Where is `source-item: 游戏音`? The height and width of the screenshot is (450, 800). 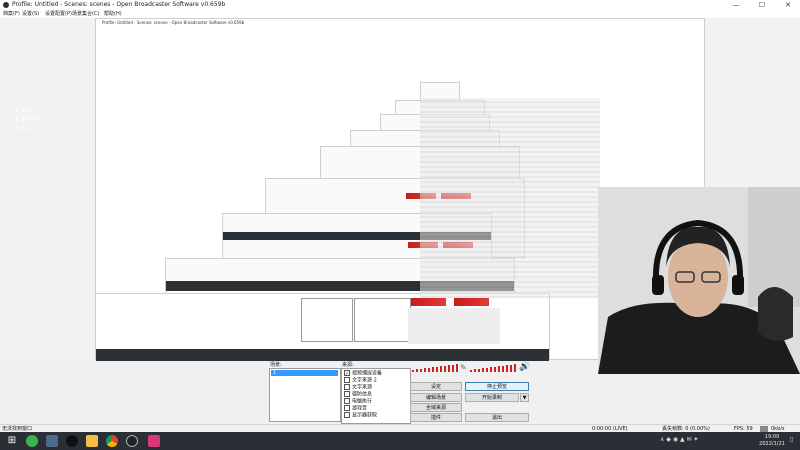
source-item: 游戏音 is located at coordinates (355, 408).